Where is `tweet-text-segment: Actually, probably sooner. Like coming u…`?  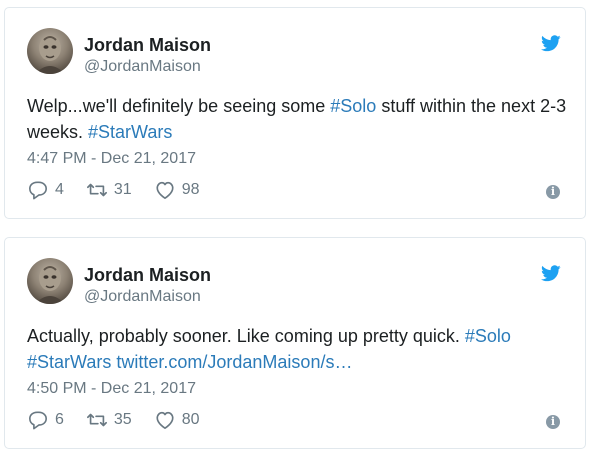
tweet-text-segment: Actually, probably sooner. Like coming u… is located at coordinates (246, 336).